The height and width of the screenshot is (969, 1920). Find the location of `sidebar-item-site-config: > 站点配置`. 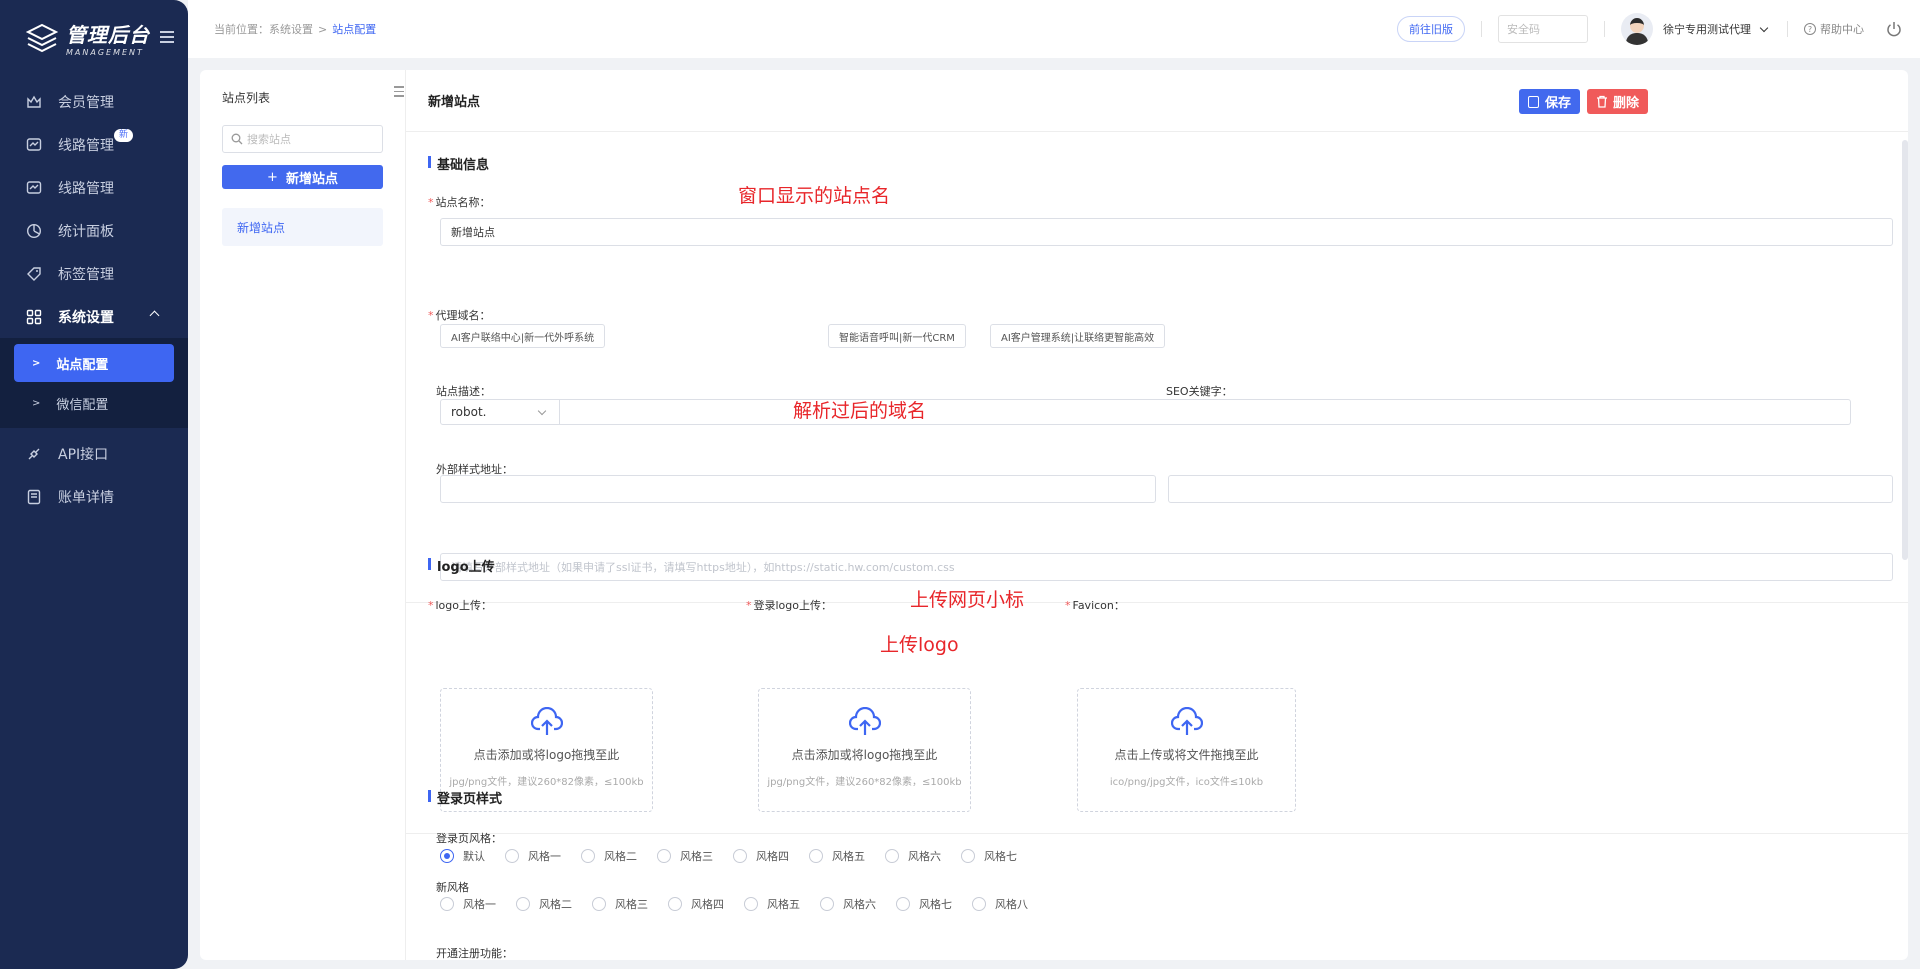

sidebar-item-site-config: > 站点配置 is located at coordinates (94, 363).